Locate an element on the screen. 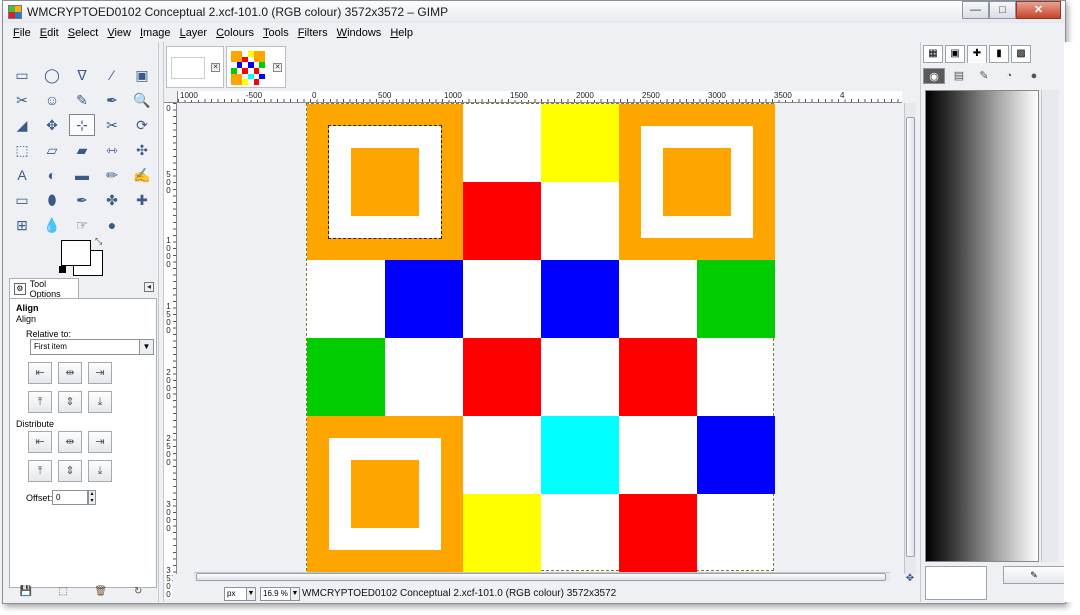  perspective-tool-icon: ▰ is located at coordinates (82, 150).